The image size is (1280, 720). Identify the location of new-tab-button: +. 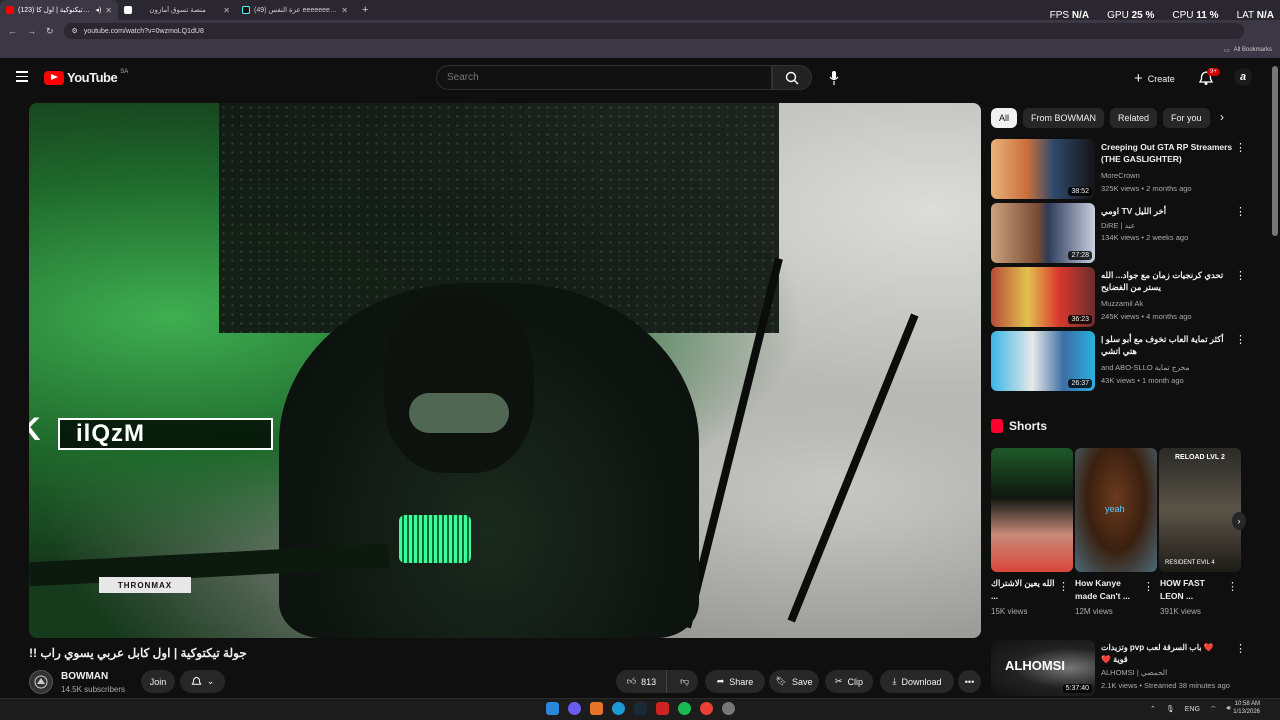
(365, 10).